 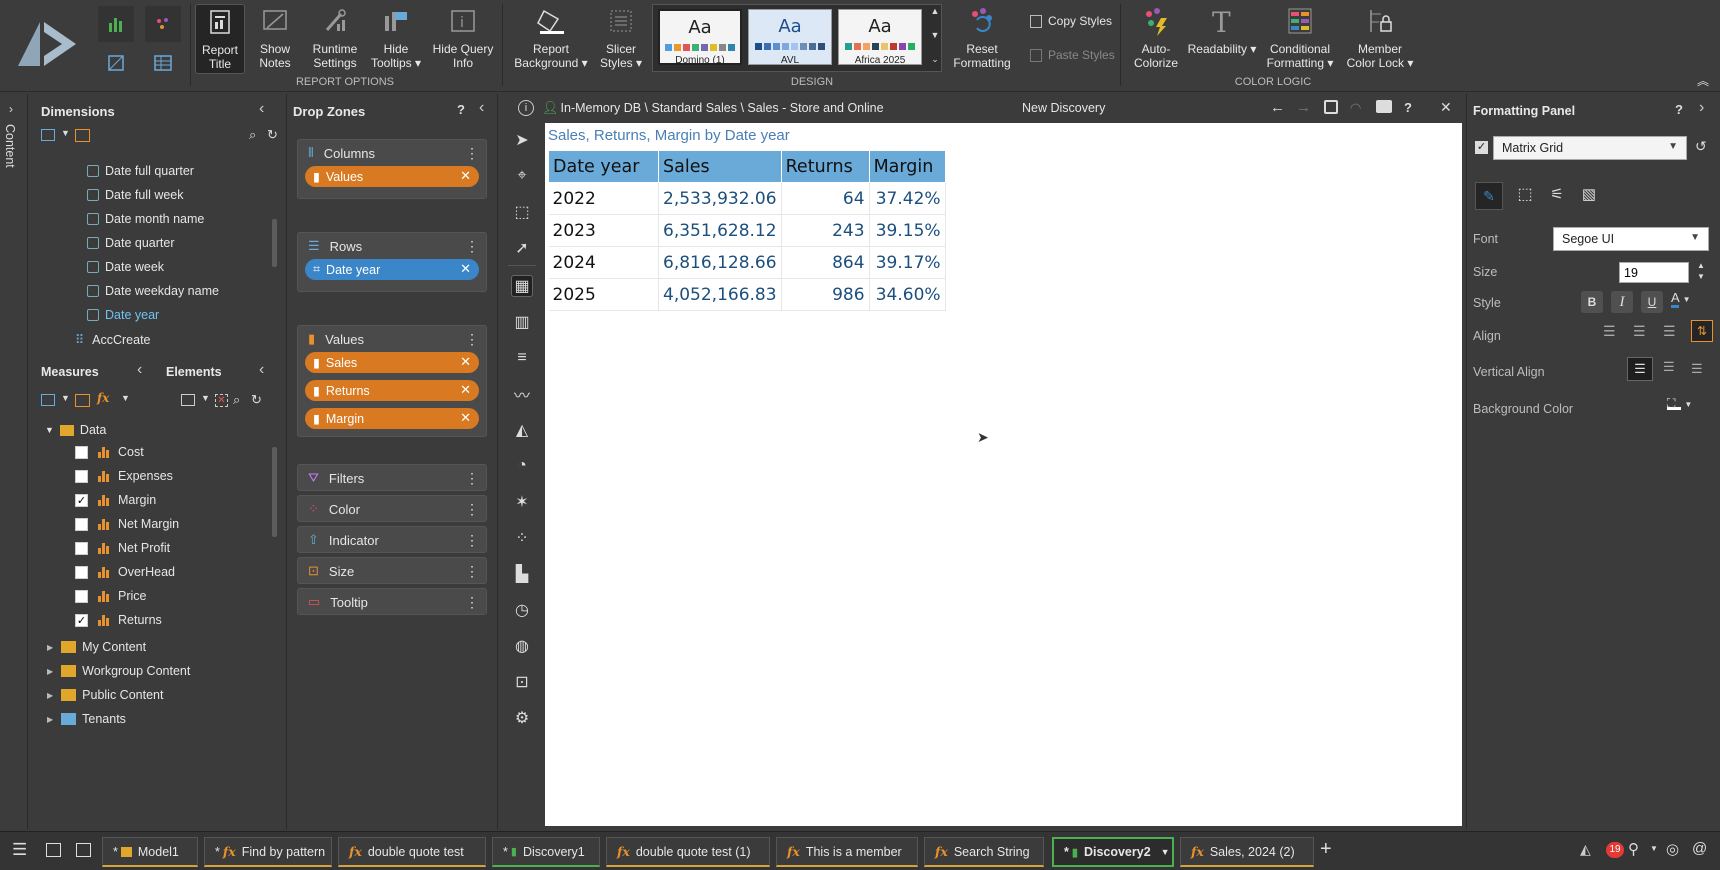 What do you see at coordinates (1300, 39) in the screenshot?
I see `conditional-formatting-button: Conditional Formatting ▾` at bounding box center [1300, 39].